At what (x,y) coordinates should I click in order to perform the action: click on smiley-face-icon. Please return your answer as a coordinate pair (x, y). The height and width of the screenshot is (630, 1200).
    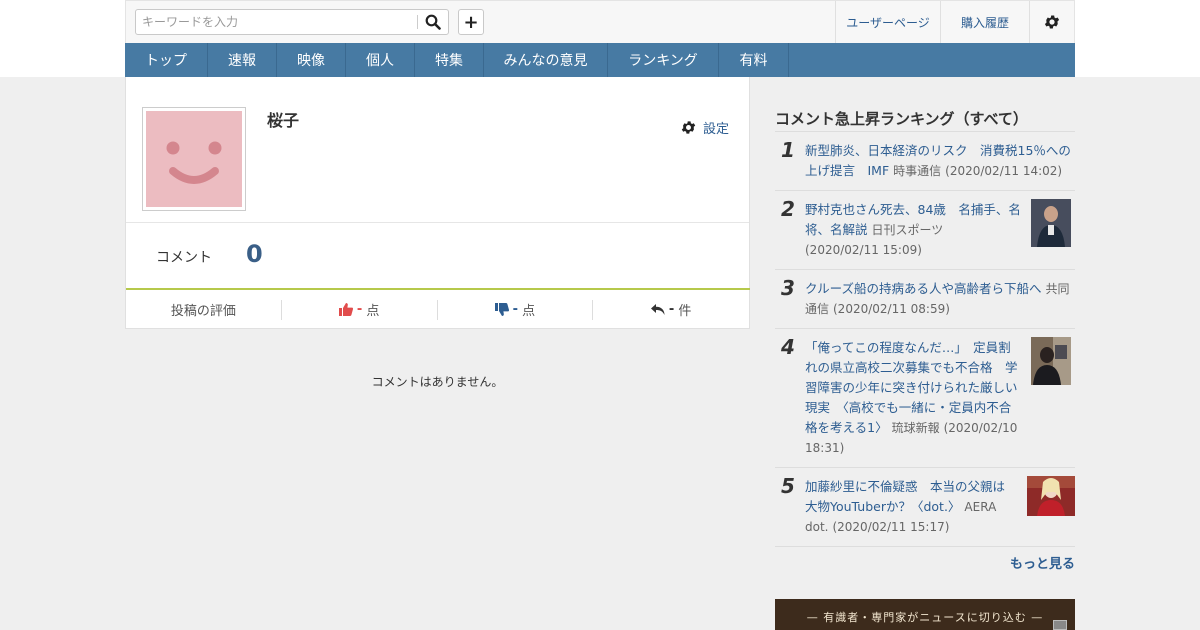
    Looking at the image, I should click on (194, 162).